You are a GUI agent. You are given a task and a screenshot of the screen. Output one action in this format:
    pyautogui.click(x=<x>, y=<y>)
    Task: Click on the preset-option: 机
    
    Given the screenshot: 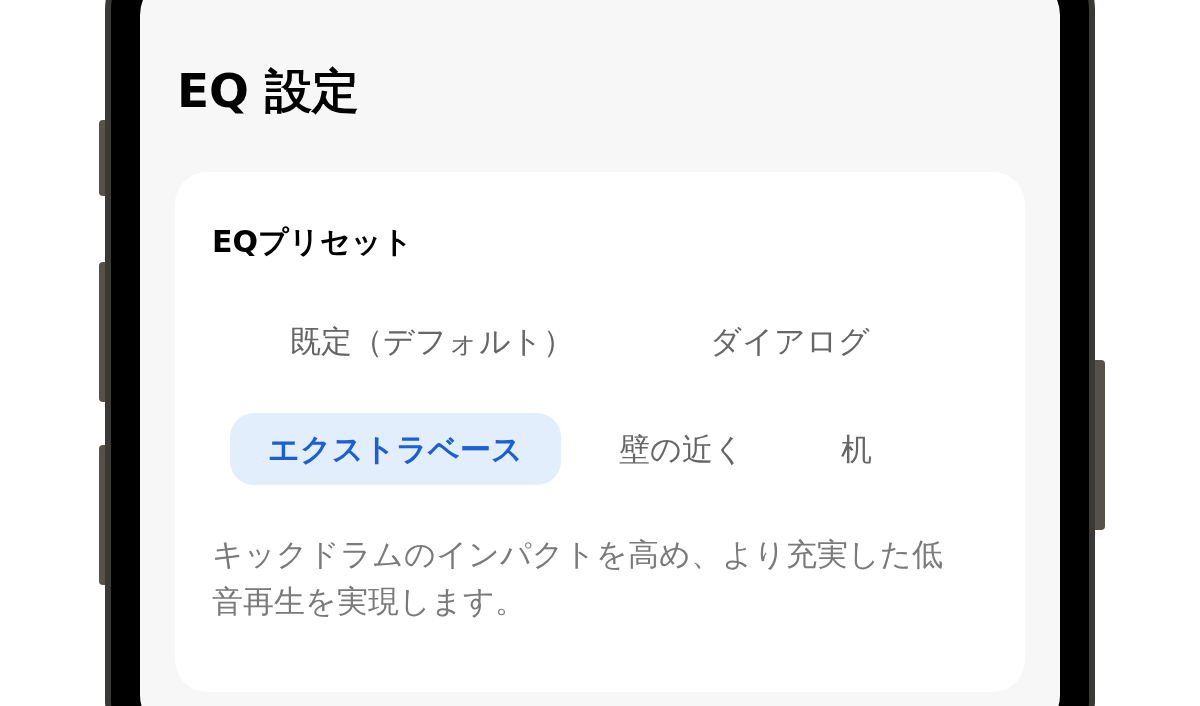 What is the action you would take?
    pyautogui.click(x=856, y=449)
    